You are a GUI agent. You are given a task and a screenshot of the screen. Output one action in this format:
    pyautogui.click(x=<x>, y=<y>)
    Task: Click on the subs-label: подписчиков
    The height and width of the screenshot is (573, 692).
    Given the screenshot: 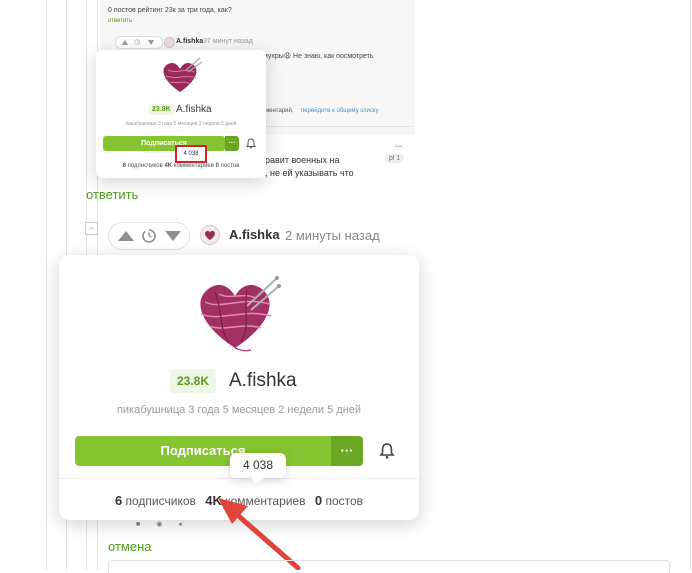 What is the action you would take?
    pyautogui.click(x=161, y=501)
    